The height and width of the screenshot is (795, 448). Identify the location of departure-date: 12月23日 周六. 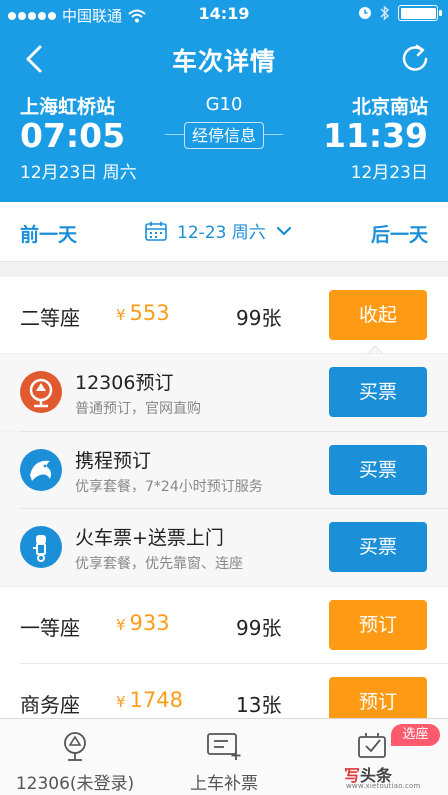
(78, 173).